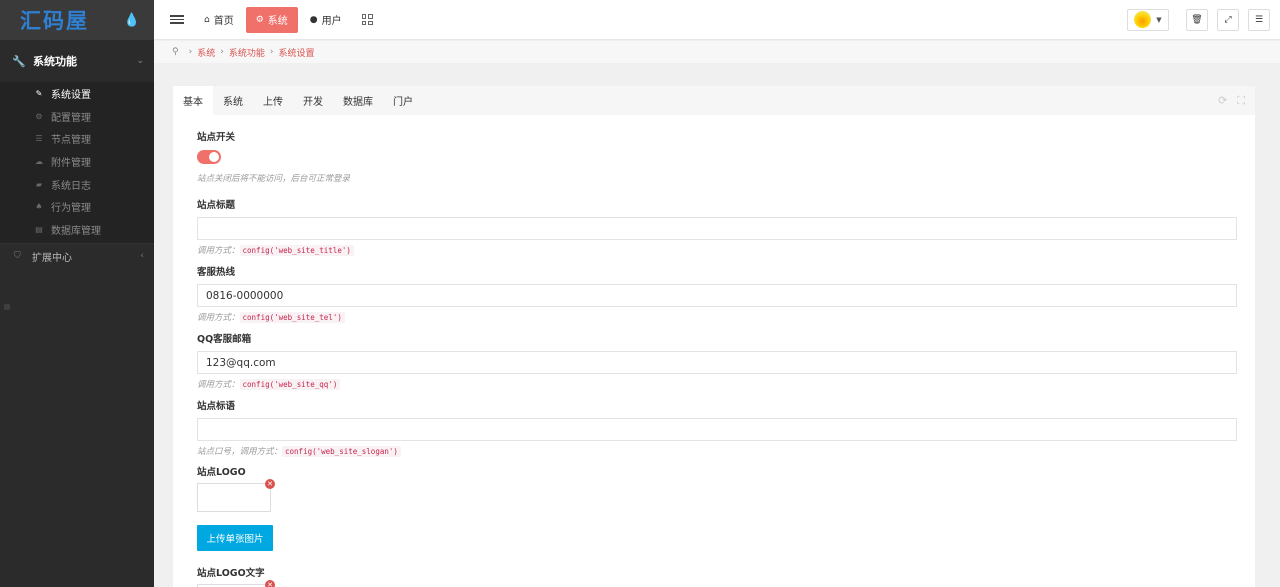  I want to click on location-pin-icon: ⚲, so click(175, 52).